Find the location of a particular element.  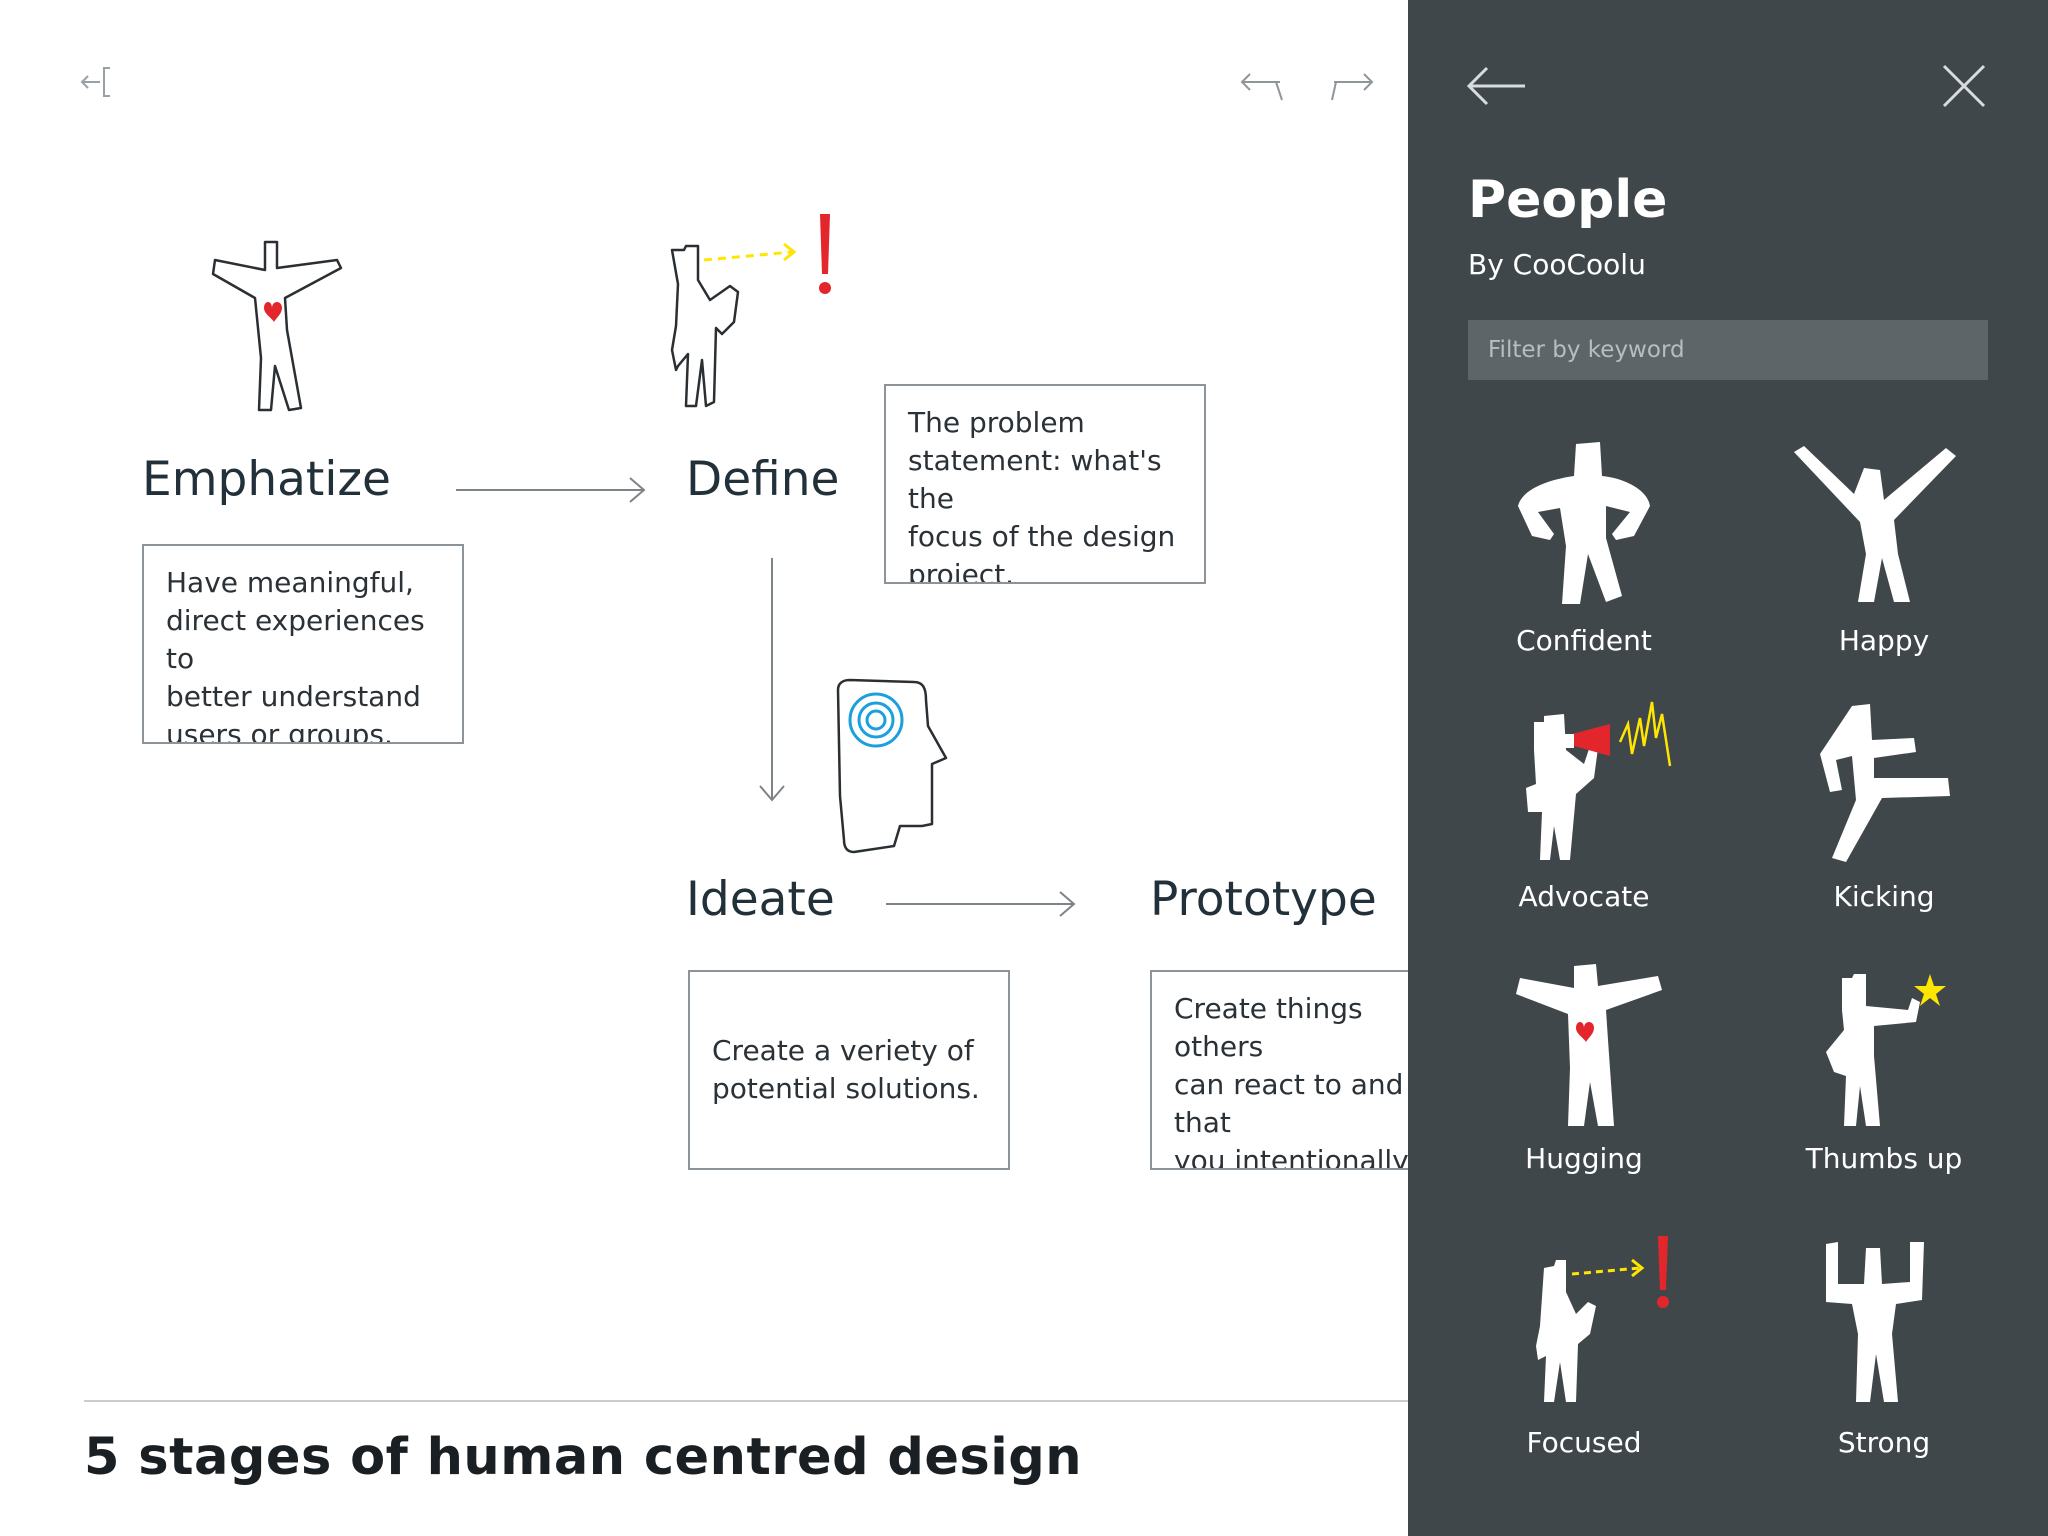

icon-label-advocate: Advocate is located at coordinates (1584, 896).